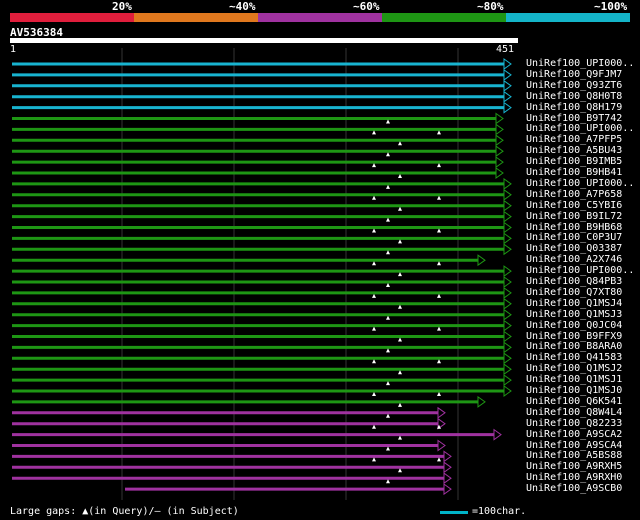 This screenshot has width=640, height=520. What do you see at coordinates (574, 172) in the screenshot?
I see `hit-label: UniRef100_B9HB41` at bounding box center [574, 172].